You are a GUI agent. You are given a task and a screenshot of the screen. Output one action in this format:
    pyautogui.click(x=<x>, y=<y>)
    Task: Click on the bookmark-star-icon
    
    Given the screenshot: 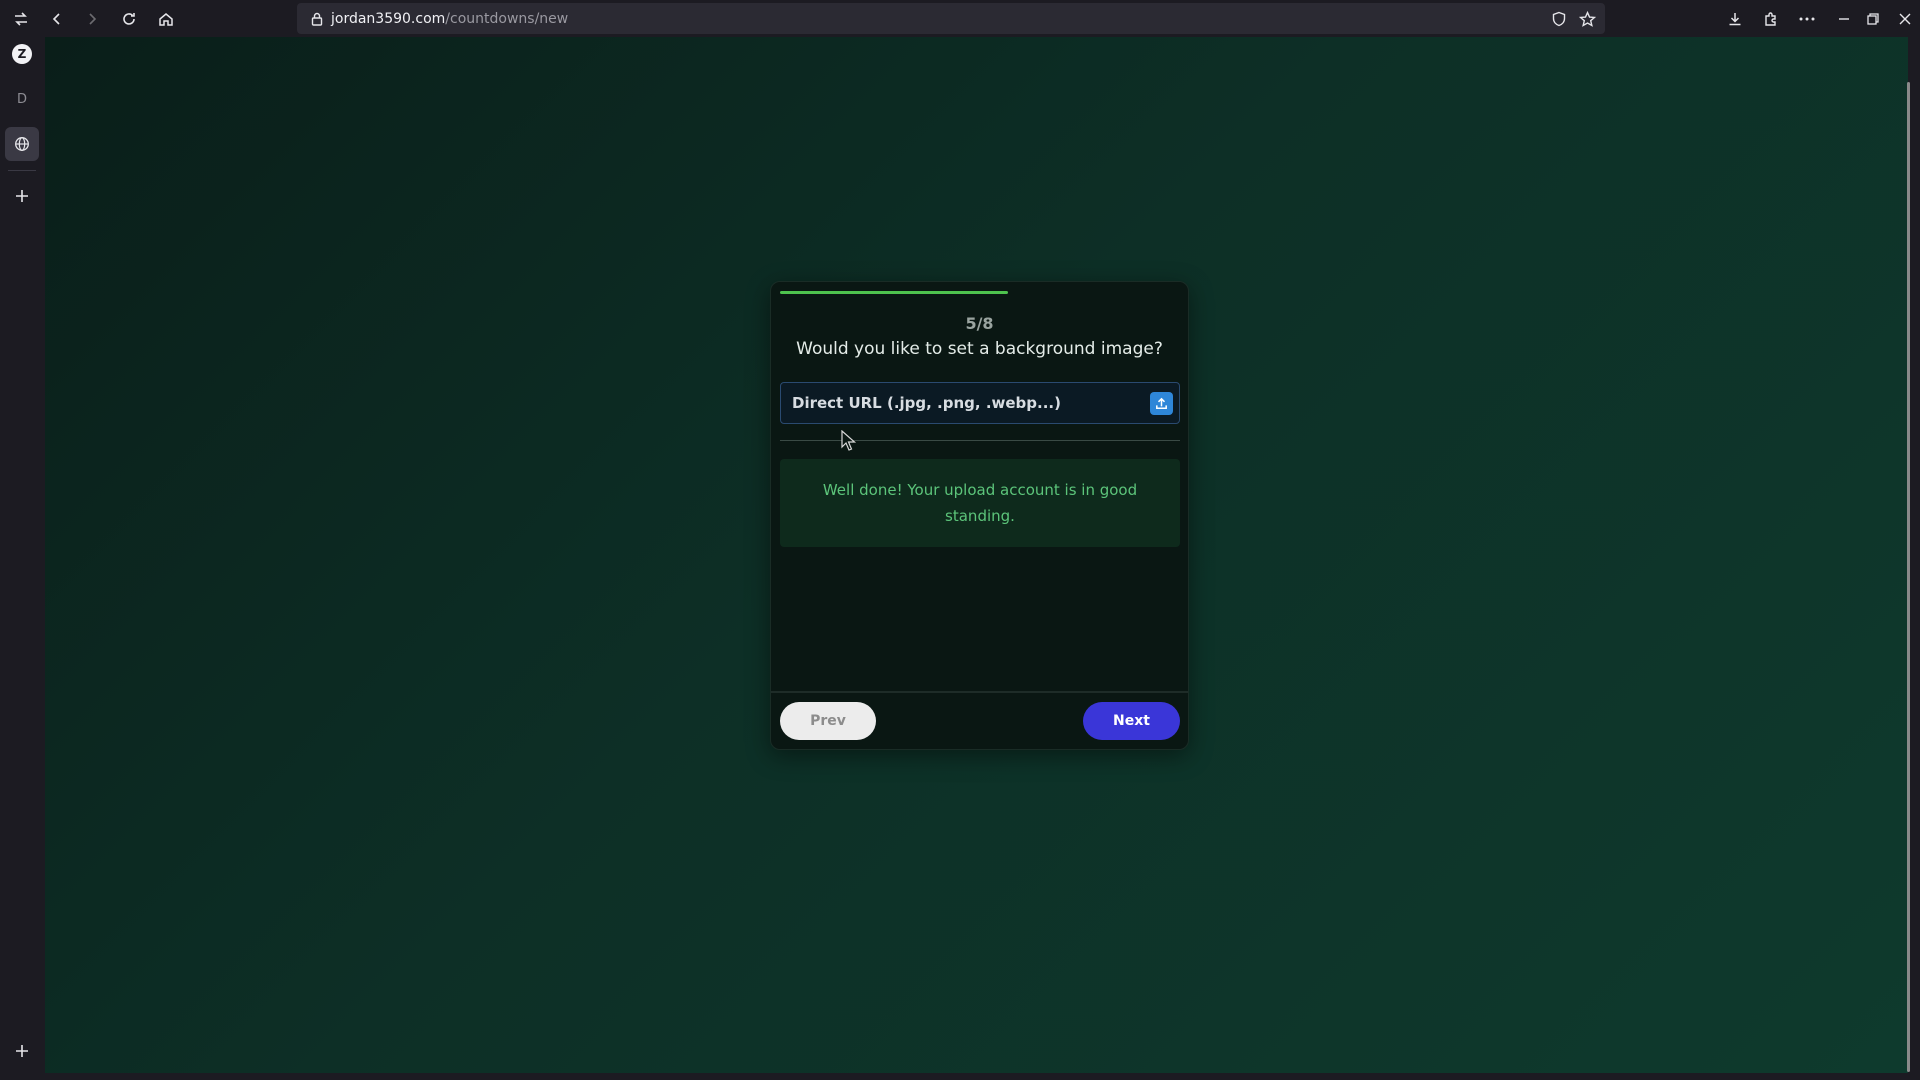 What is the action you would take?
    pyautogui.click(x=1587, y=19)
    